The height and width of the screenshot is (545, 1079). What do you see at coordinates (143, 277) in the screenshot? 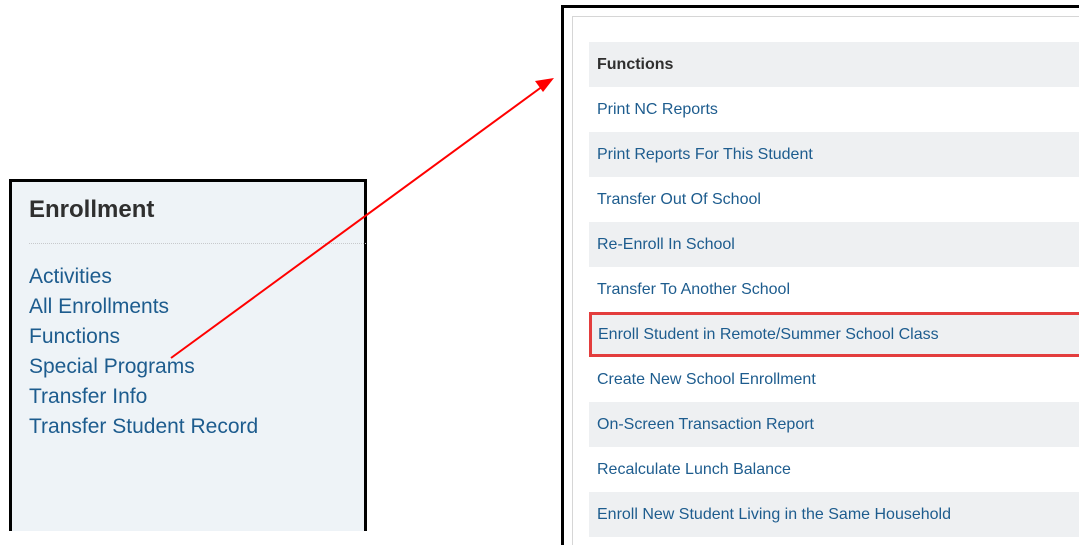
I see `link-activities: Activities` at bounding box center [143, 277].